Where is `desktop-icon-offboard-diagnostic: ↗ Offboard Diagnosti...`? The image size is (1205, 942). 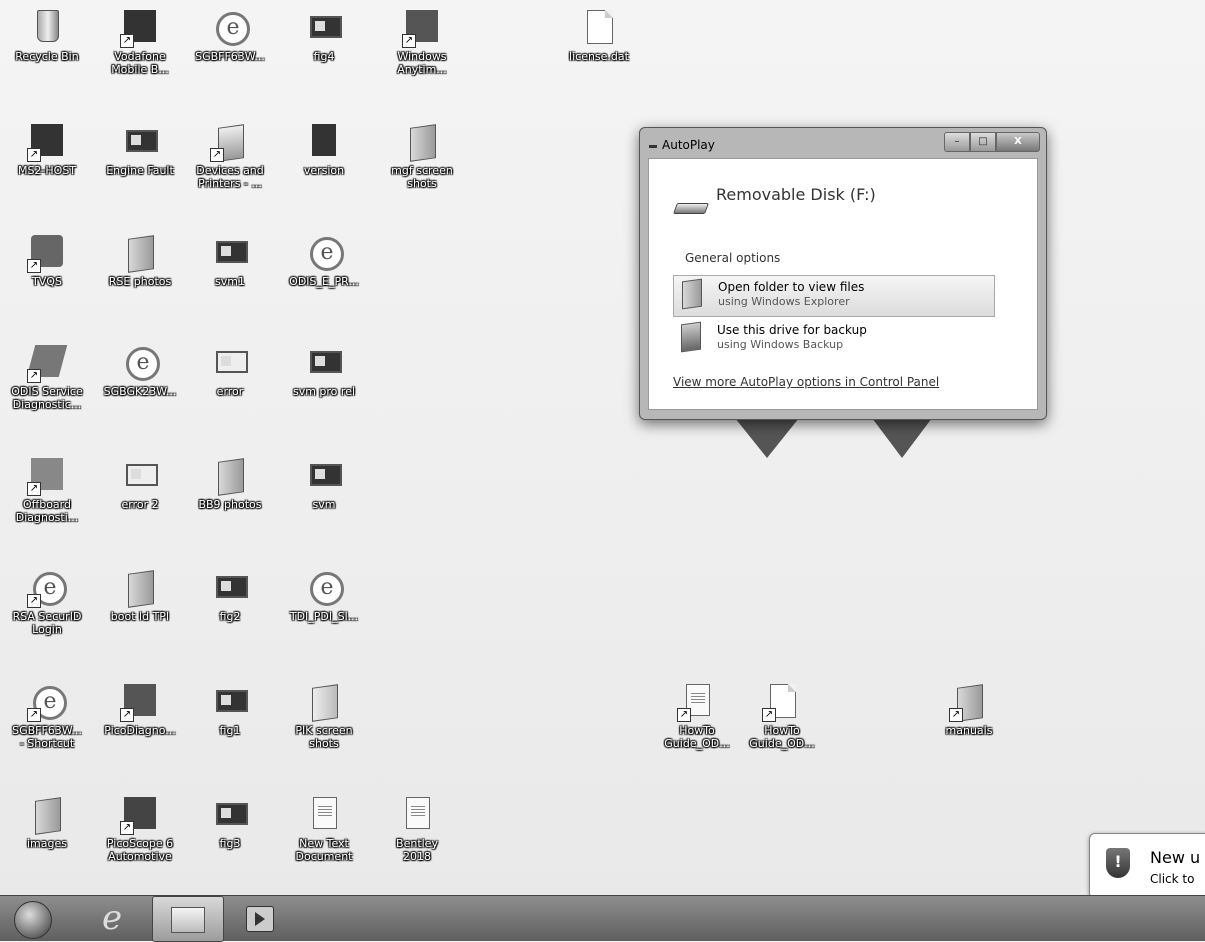 desktop-icon-offboard-diagnostic: ↗ Offboard Diagnosti... is located at coordinates (47, 490).